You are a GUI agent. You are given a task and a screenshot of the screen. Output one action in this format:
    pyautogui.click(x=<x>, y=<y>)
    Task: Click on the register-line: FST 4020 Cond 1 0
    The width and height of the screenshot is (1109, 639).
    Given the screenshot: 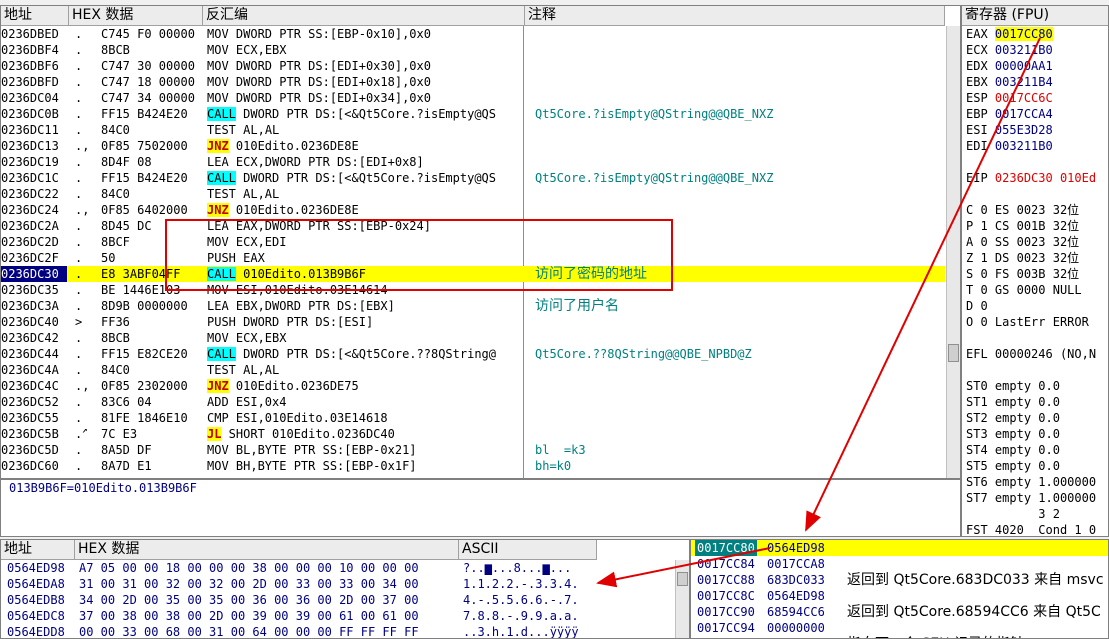 What is the action you would take?
    pyautogui.click(x=1031, y=529)
    